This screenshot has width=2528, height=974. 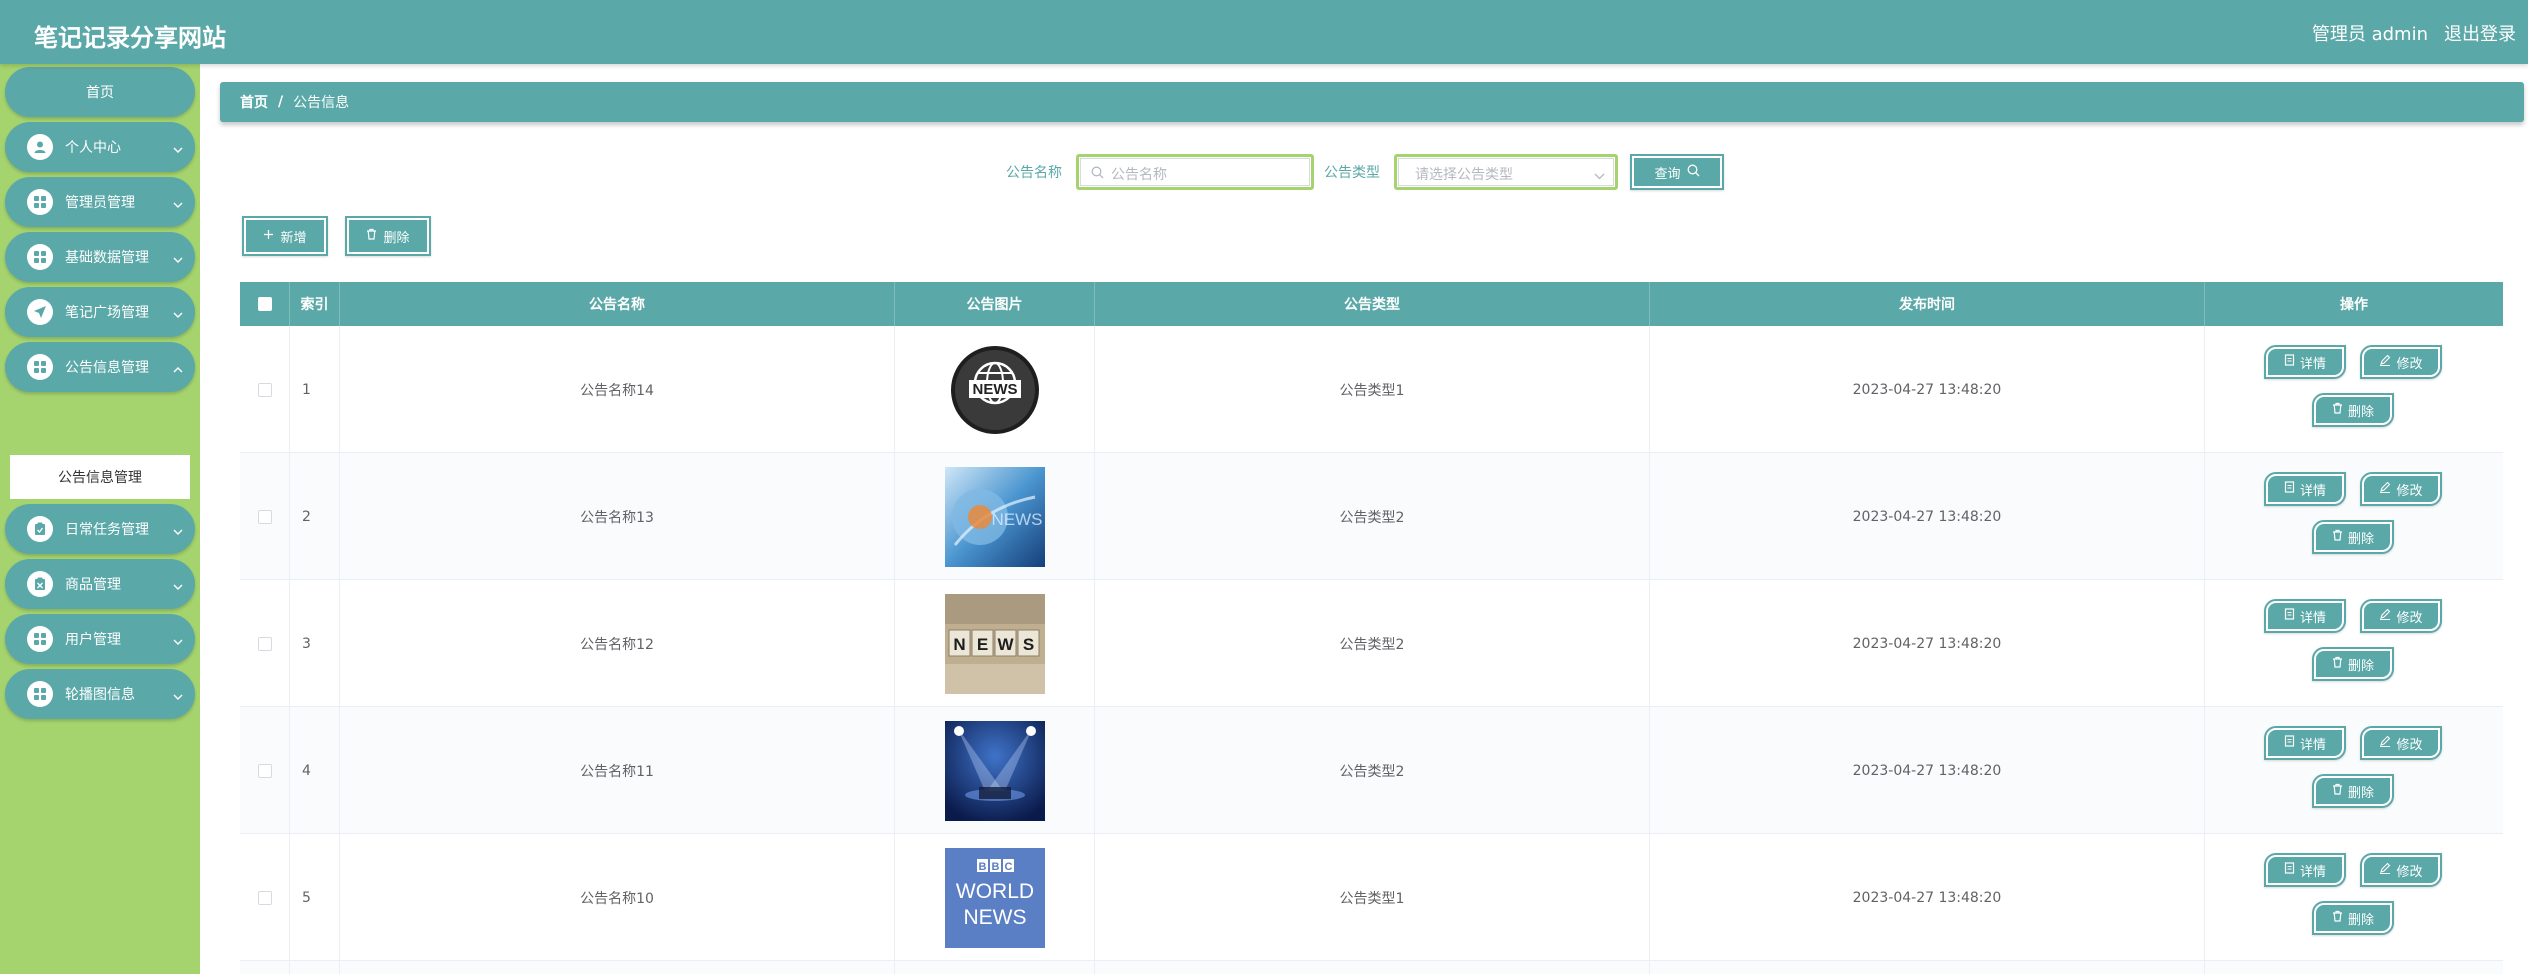 What do you see at coordinates (959, 644) in the screenshot?
I see `image-text: N` at bounding box center [959, 644].